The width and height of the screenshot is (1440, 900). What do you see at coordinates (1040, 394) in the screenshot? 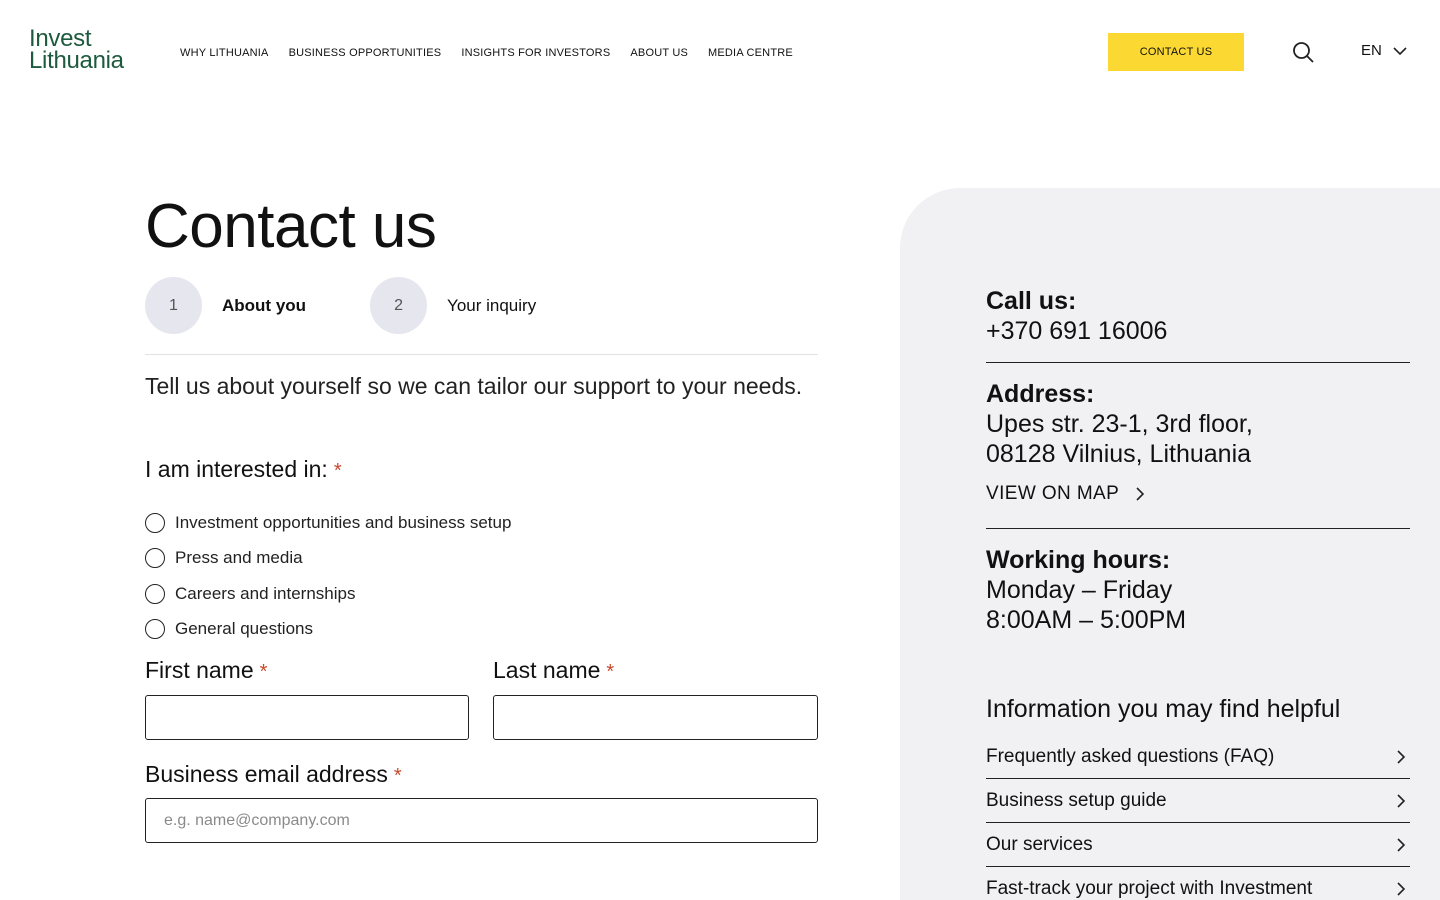
I see `address-label: Address:` at bounding box center [1040, 394].